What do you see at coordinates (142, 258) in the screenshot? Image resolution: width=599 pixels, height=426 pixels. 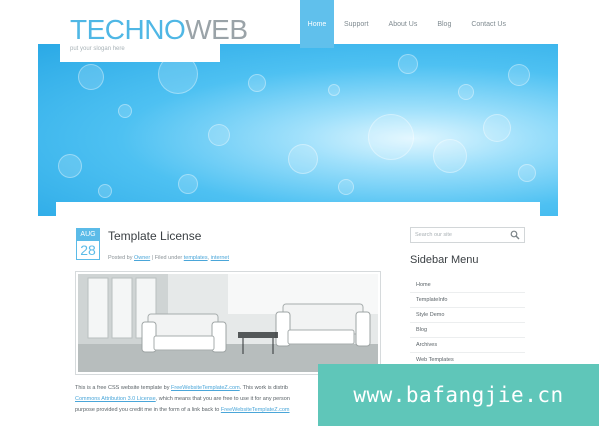 I see `post-author-link: Owner` at bounding box center [142, 258].